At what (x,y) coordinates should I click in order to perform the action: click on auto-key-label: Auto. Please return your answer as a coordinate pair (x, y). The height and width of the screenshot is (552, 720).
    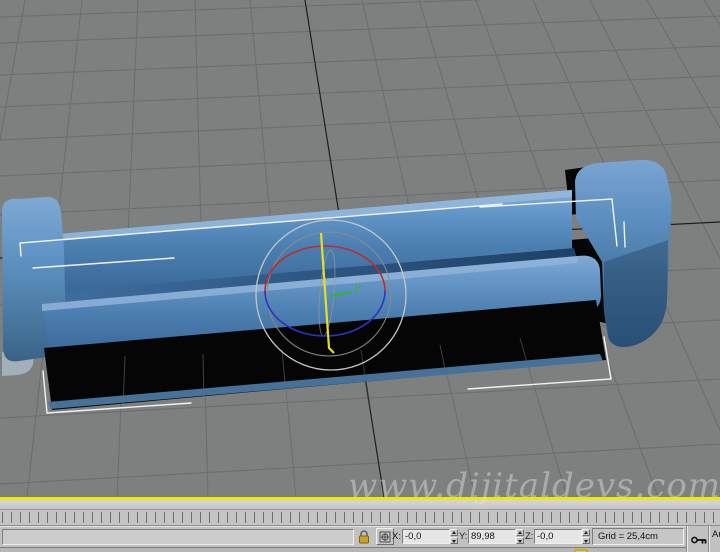
    Looking at the image, I should click on (716, 534).